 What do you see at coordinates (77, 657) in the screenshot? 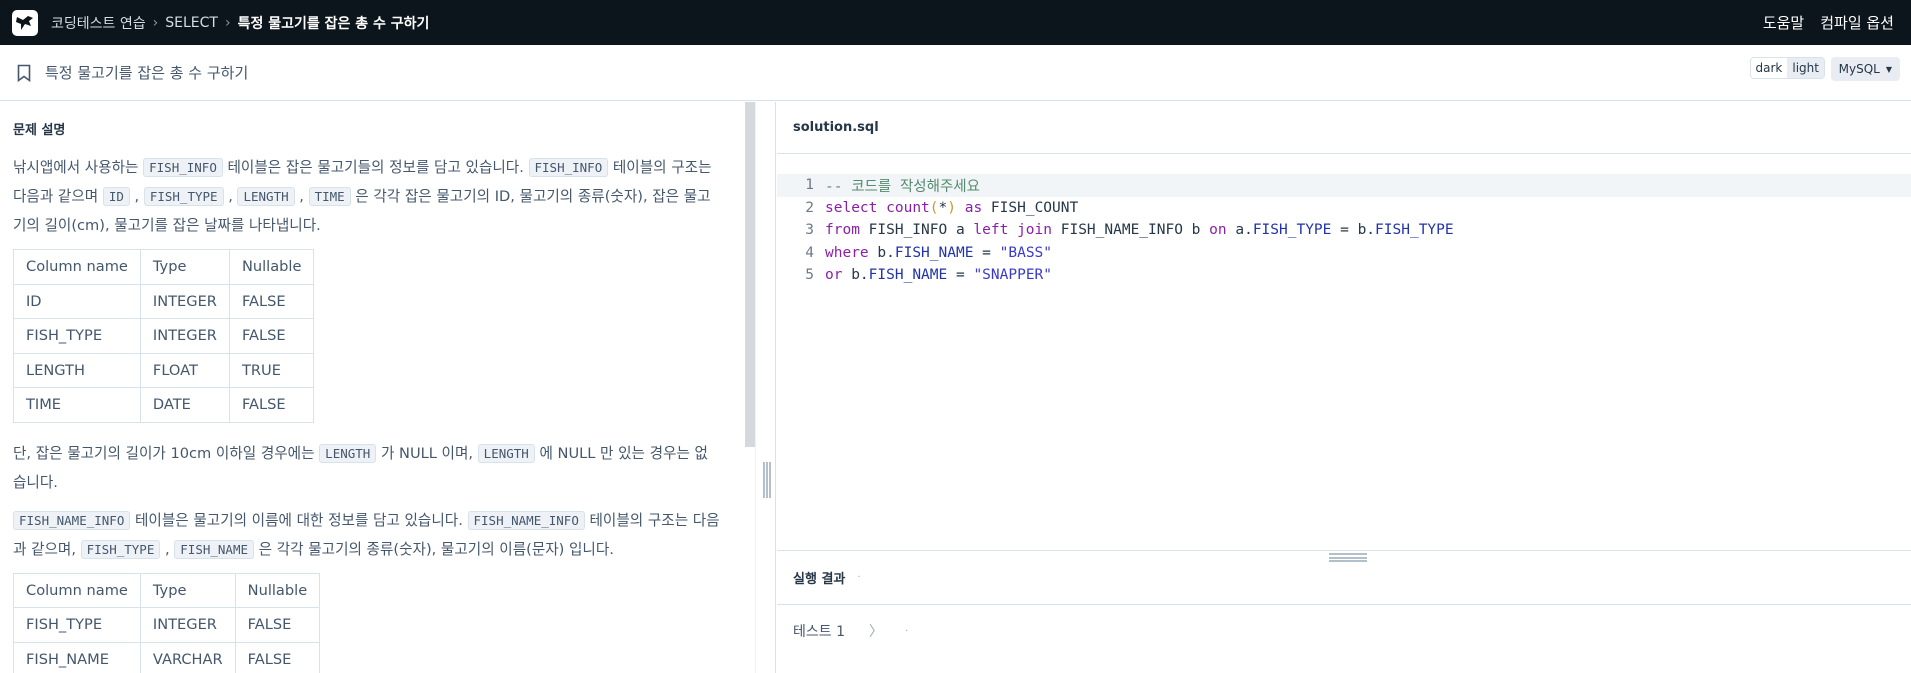
I see `table-cell: FISH_NAME` at bounding box center [77, 657].